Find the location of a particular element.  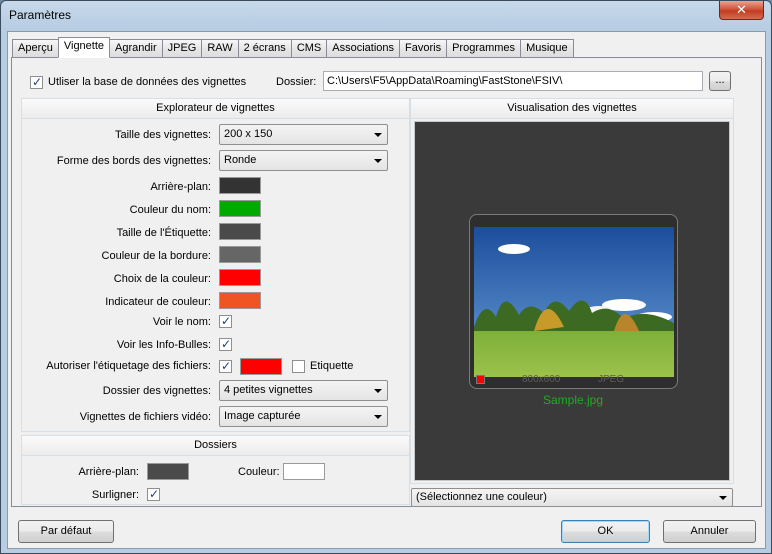

etiquette-label: Etiquette is located at coordinates (332, 366).